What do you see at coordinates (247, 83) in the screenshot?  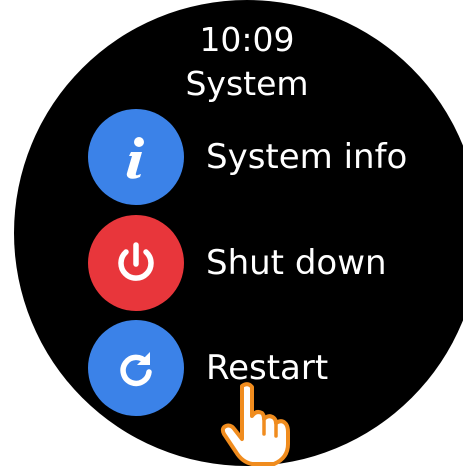 I see `page-title: System` at bounding box center [247, 83].